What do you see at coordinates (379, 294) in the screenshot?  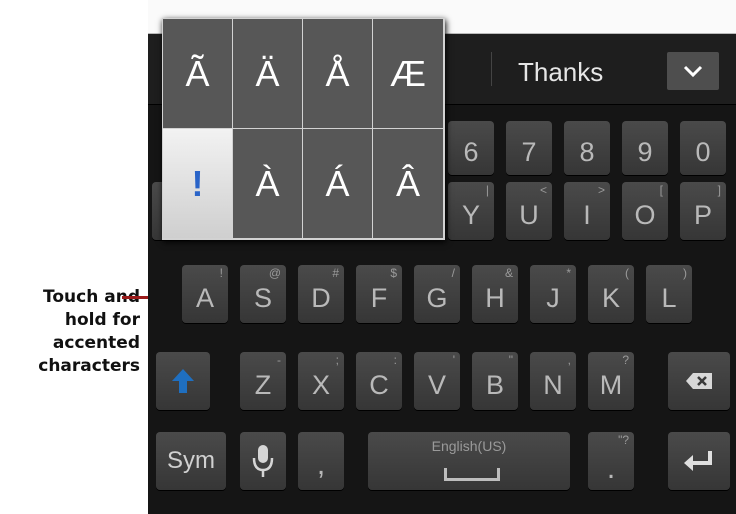 I see `key-f: $ F` at bounding box center [379, 294].